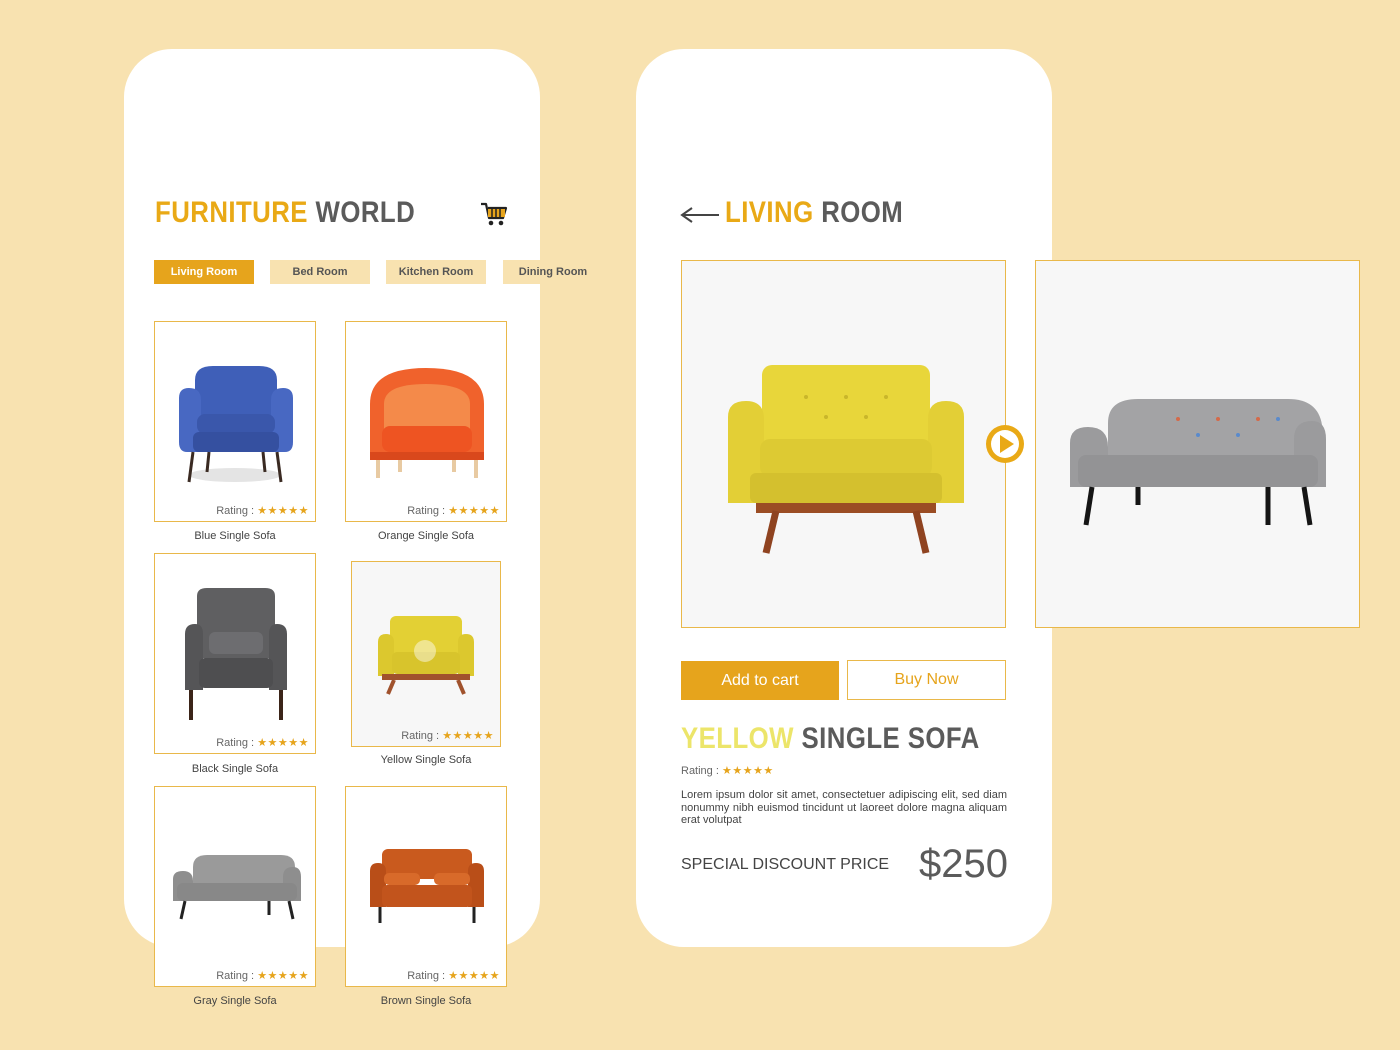 This screenshot has width=1400, height=1050. I want to click on product-name: Black Single Sofa, so click(235, 769).